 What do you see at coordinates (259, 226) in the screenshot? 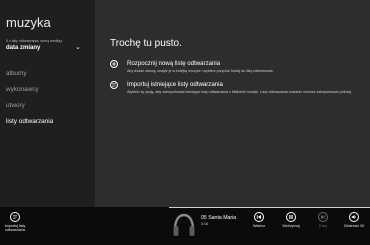
I see `previous-label: Wstecz` at bounding box center [259, 226].